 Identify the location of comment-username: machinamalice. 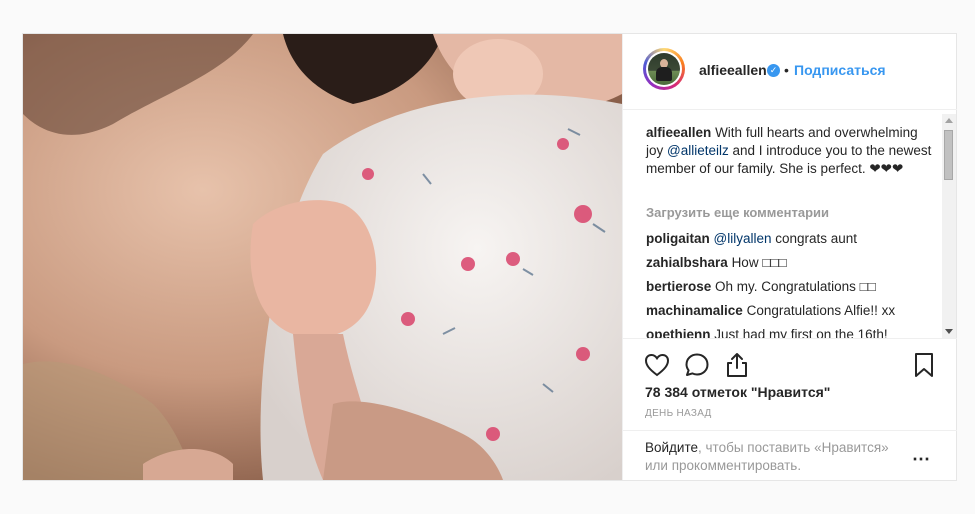
(694, 310).